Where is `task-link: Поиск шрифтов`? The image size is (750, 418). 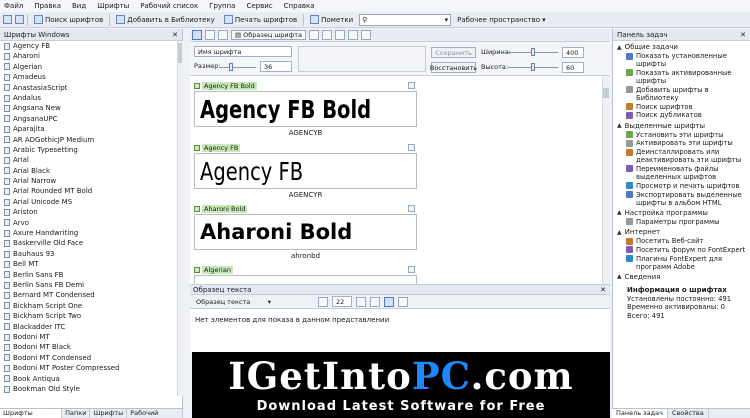
task-link: Поиск шрифтов is located at coordinates (681, 107).